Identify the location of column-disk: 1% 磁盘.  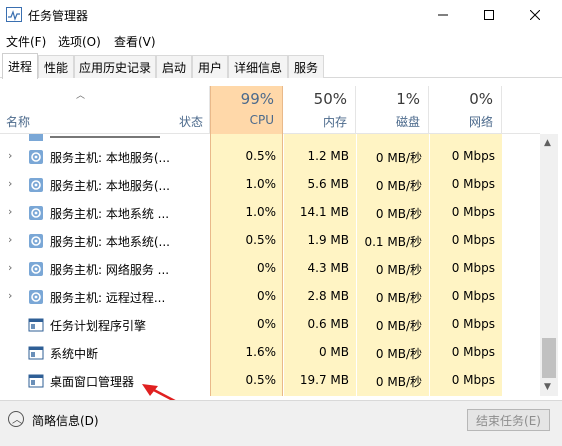
(392, 110).